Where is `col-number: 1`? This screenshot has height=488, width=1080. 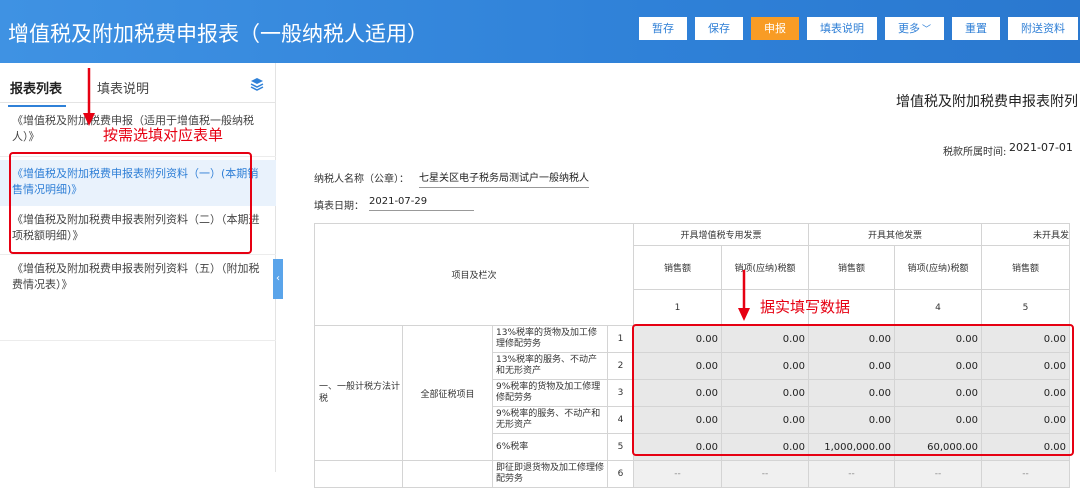 col-number: 1 is located at coordinates (677, 307).